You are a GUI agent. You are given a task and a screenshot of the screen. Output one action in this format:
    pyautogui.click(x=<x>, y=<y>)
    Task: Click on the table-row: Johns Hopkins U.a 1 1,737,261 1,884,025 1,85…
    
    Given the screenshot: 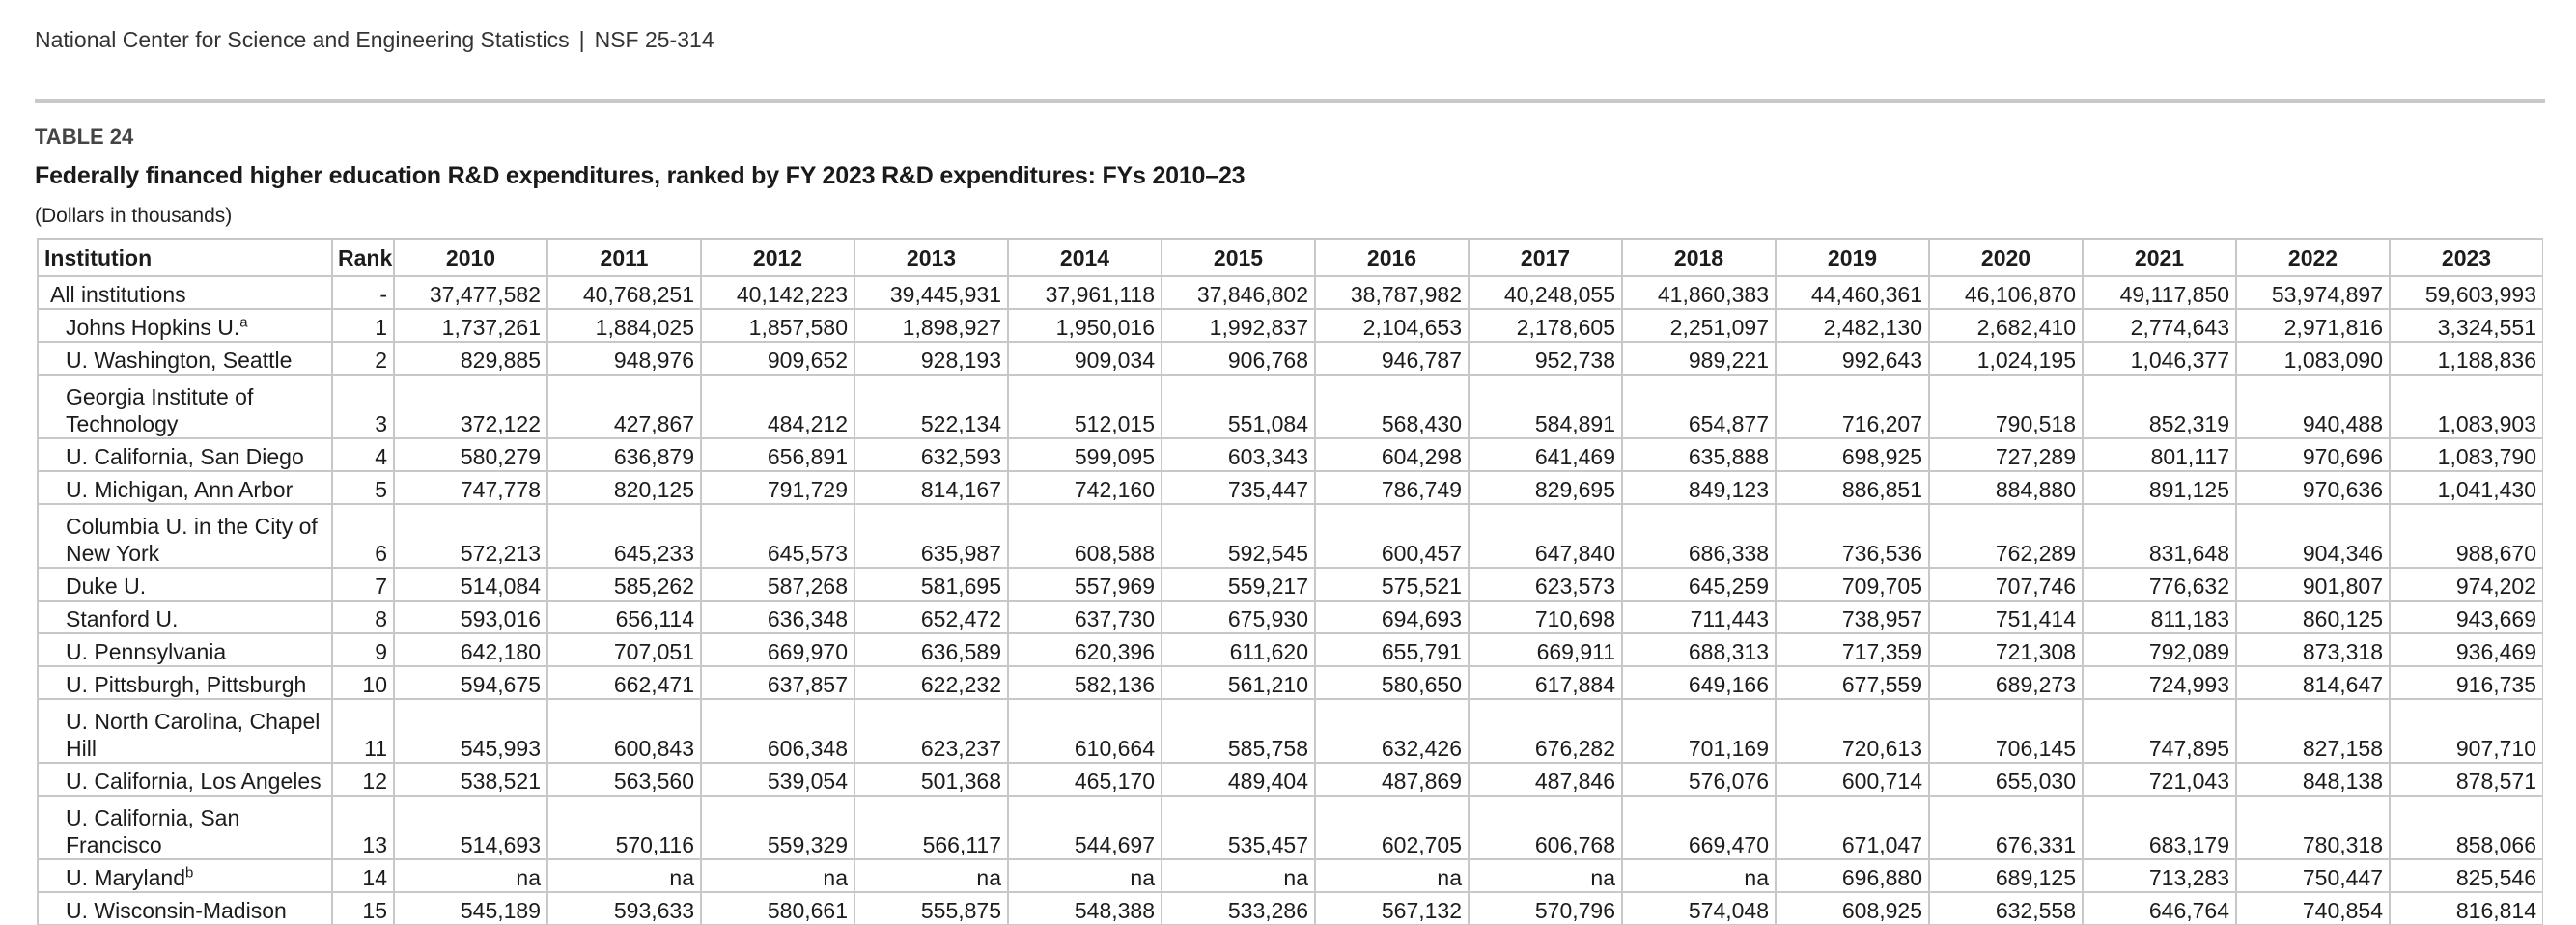 What is the action you would take?
    pyautogui.click(x=1290, y=326)
    